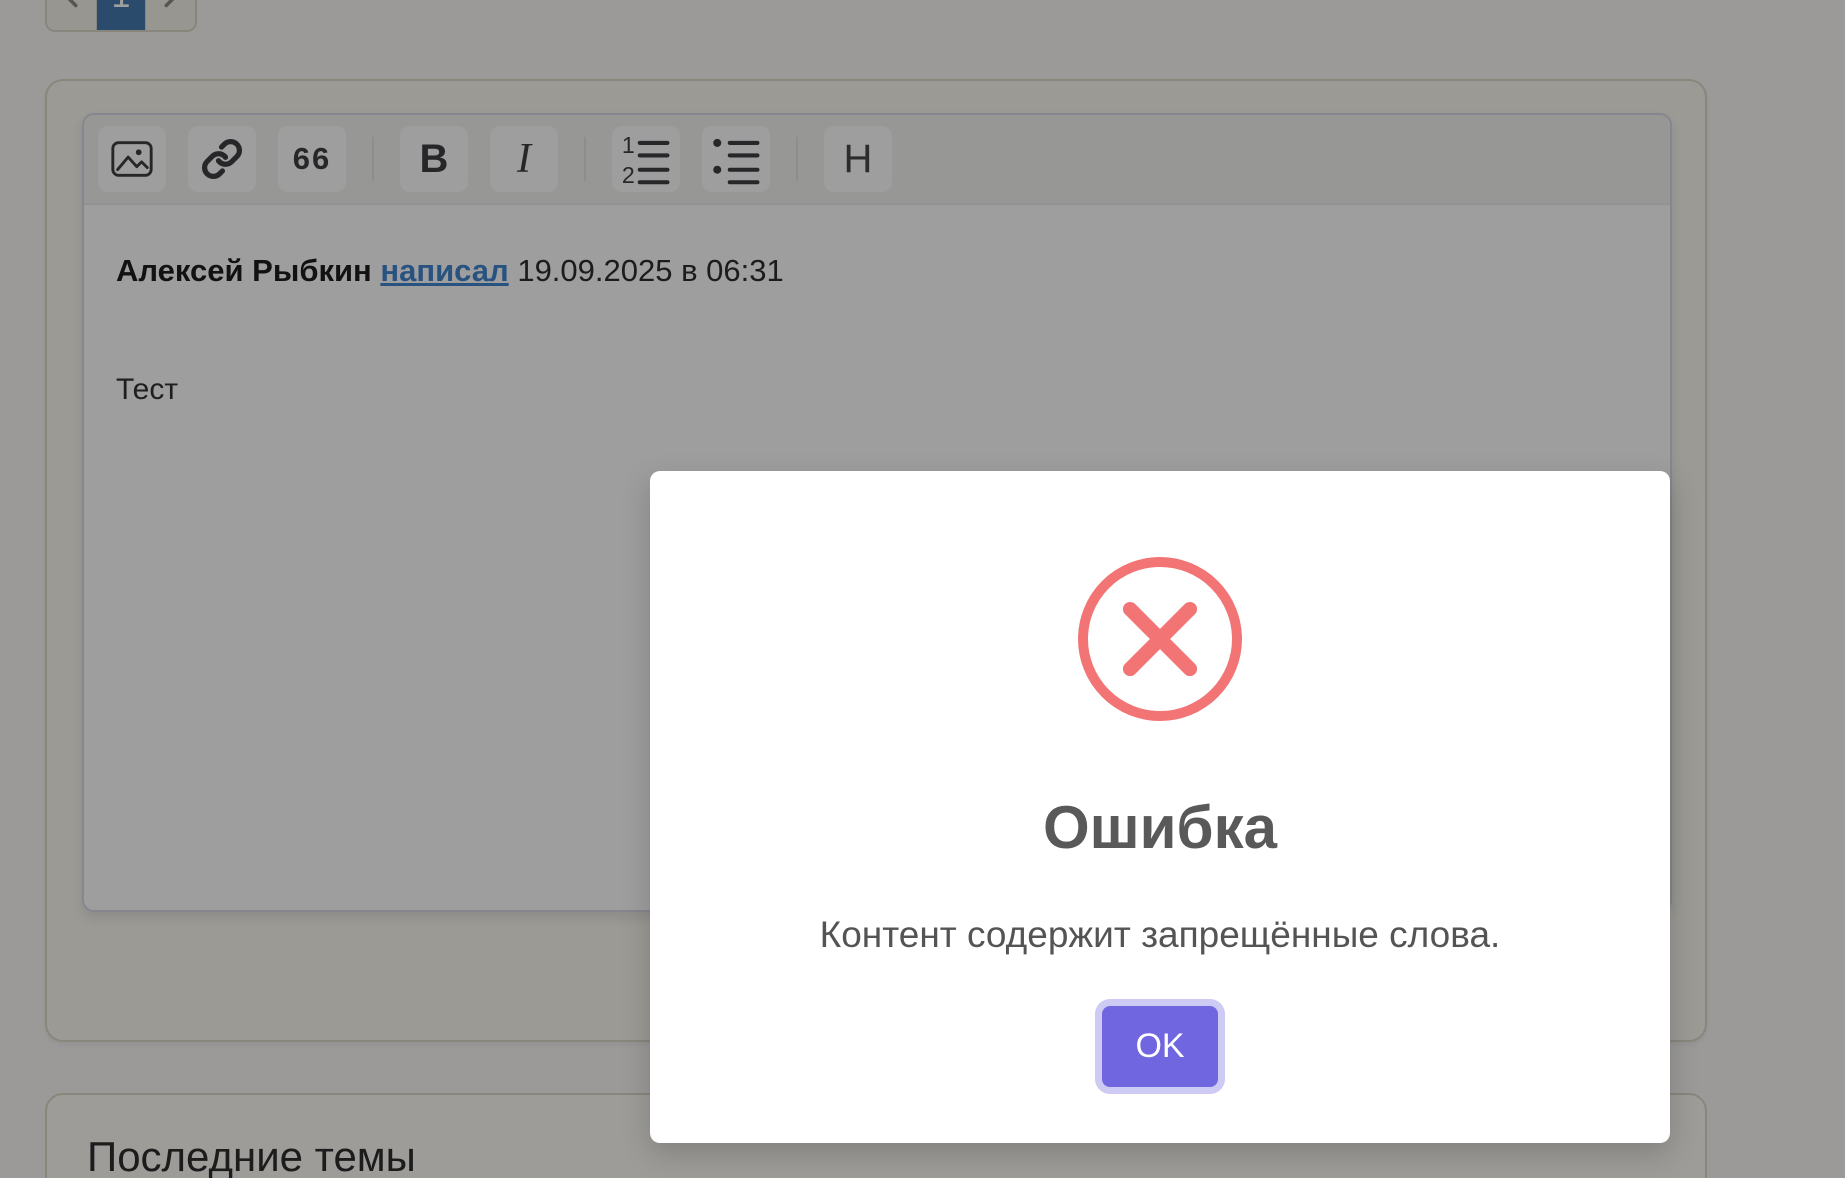 The image size is (1845, 1178). I want to click on ok-button: OK, so click(1160, 1046).